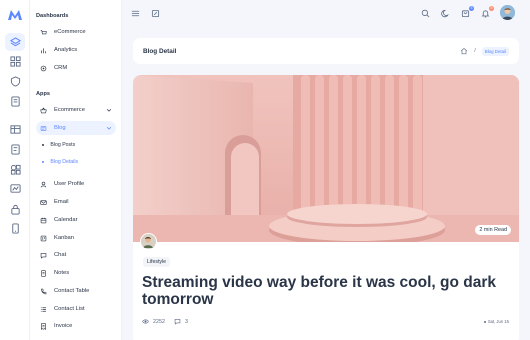 Image resolution: width=530 pixels, height=340 pixels. I want to click on home-icon, so click(464, 51).